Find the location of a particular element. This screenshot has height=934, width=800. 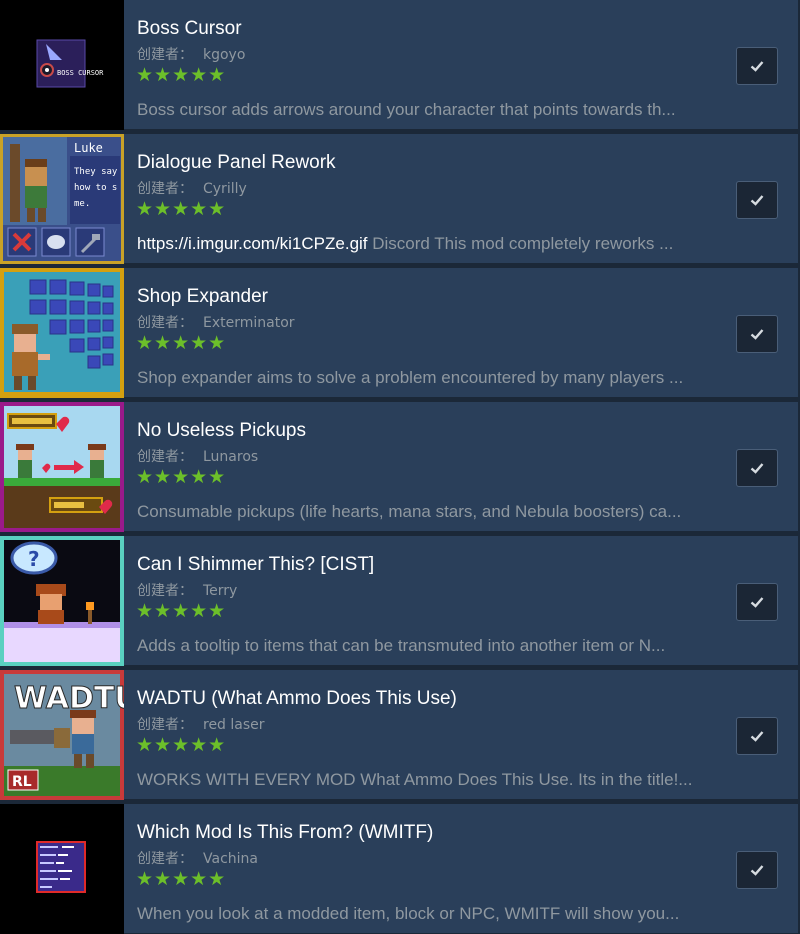

svg-text: me. is located at coordinates (82, 204).